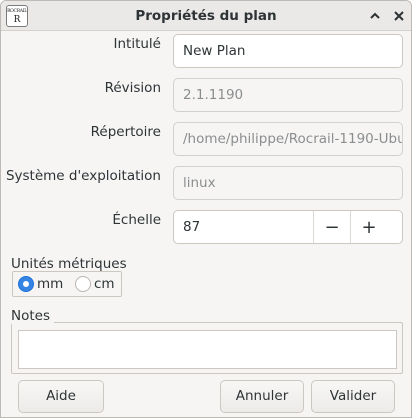 This screenshot has height=418, width=412. I want to click on window-title: Propriétés du plan, so click(206, 16).